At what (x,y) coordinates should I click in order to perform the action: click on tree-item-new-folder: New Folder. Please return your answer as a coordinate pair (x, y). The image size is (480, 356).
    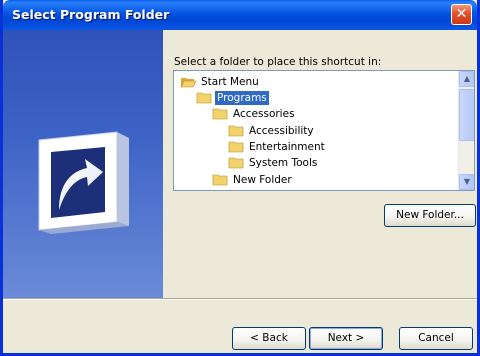
    Looking at the image, I should click on (253, 180).